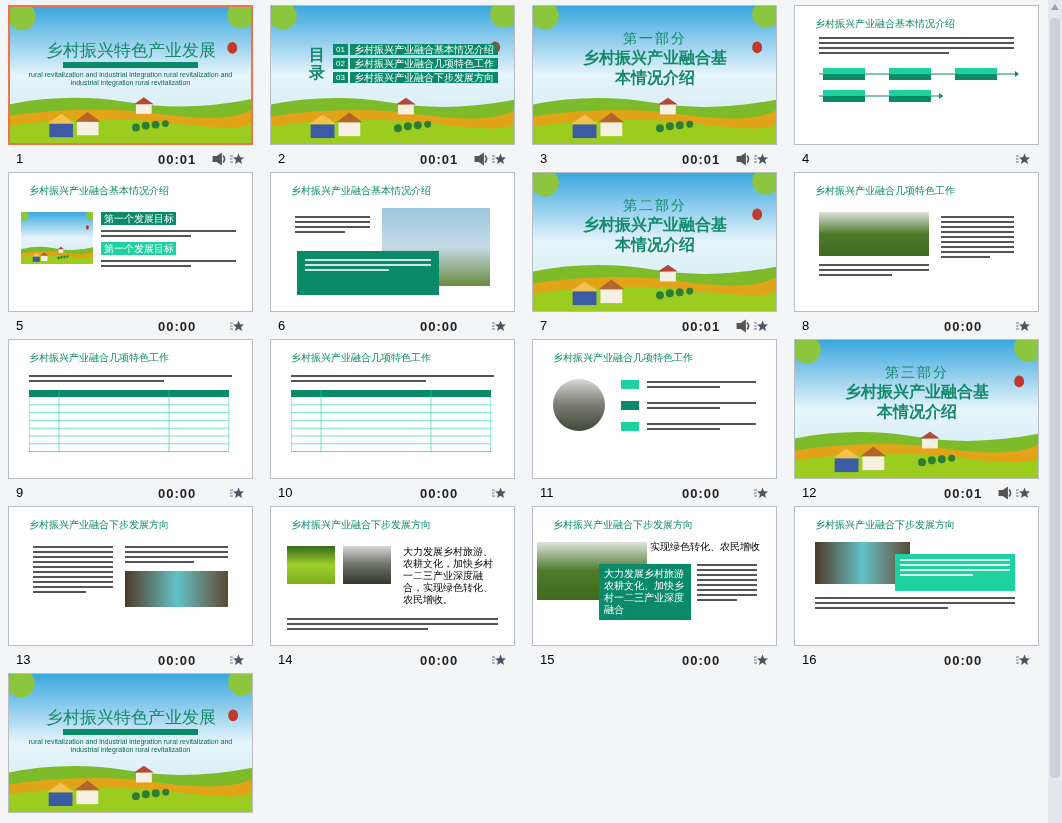 The height and width of the screenshot is (823, 1062). I want to click on text-lines-drawing, so click(727, 582).